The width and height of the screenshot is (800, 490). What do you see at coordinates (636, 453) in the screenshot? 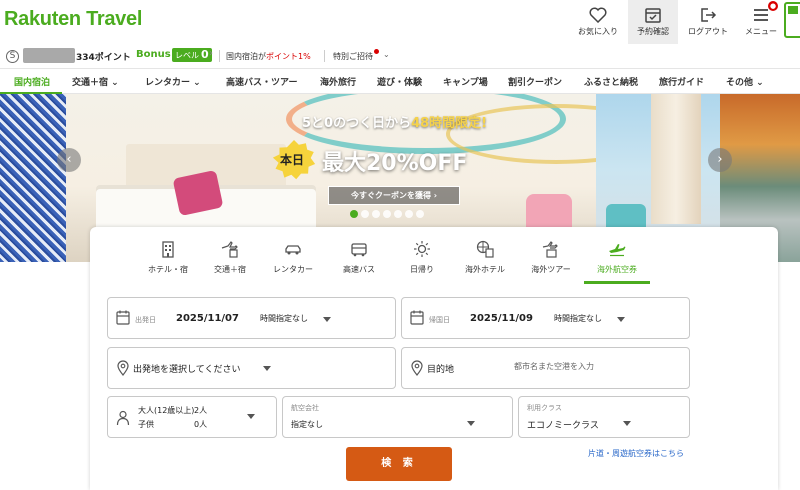
I see `oneway-multicity-link: 片道・周遊航空券はこちら` at bounding box center [636, 453].